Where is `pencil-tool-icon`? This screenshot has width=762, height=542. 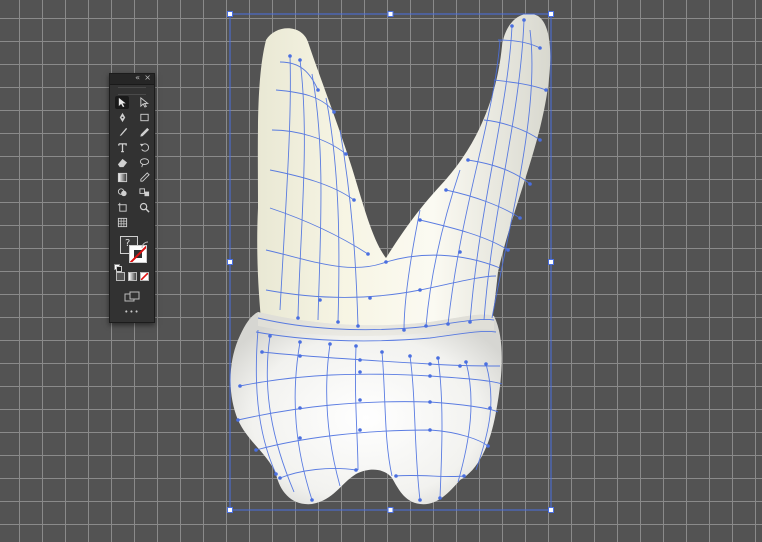 pencil-tool-icon is located at coordinates (144, 132).